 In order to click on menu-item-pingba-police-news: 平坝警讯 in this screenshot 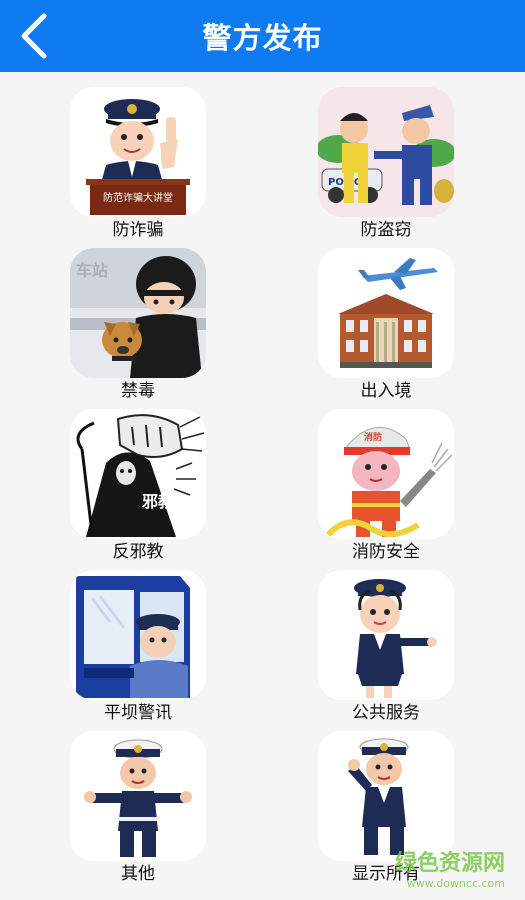, I will do `click(138, 649)`.